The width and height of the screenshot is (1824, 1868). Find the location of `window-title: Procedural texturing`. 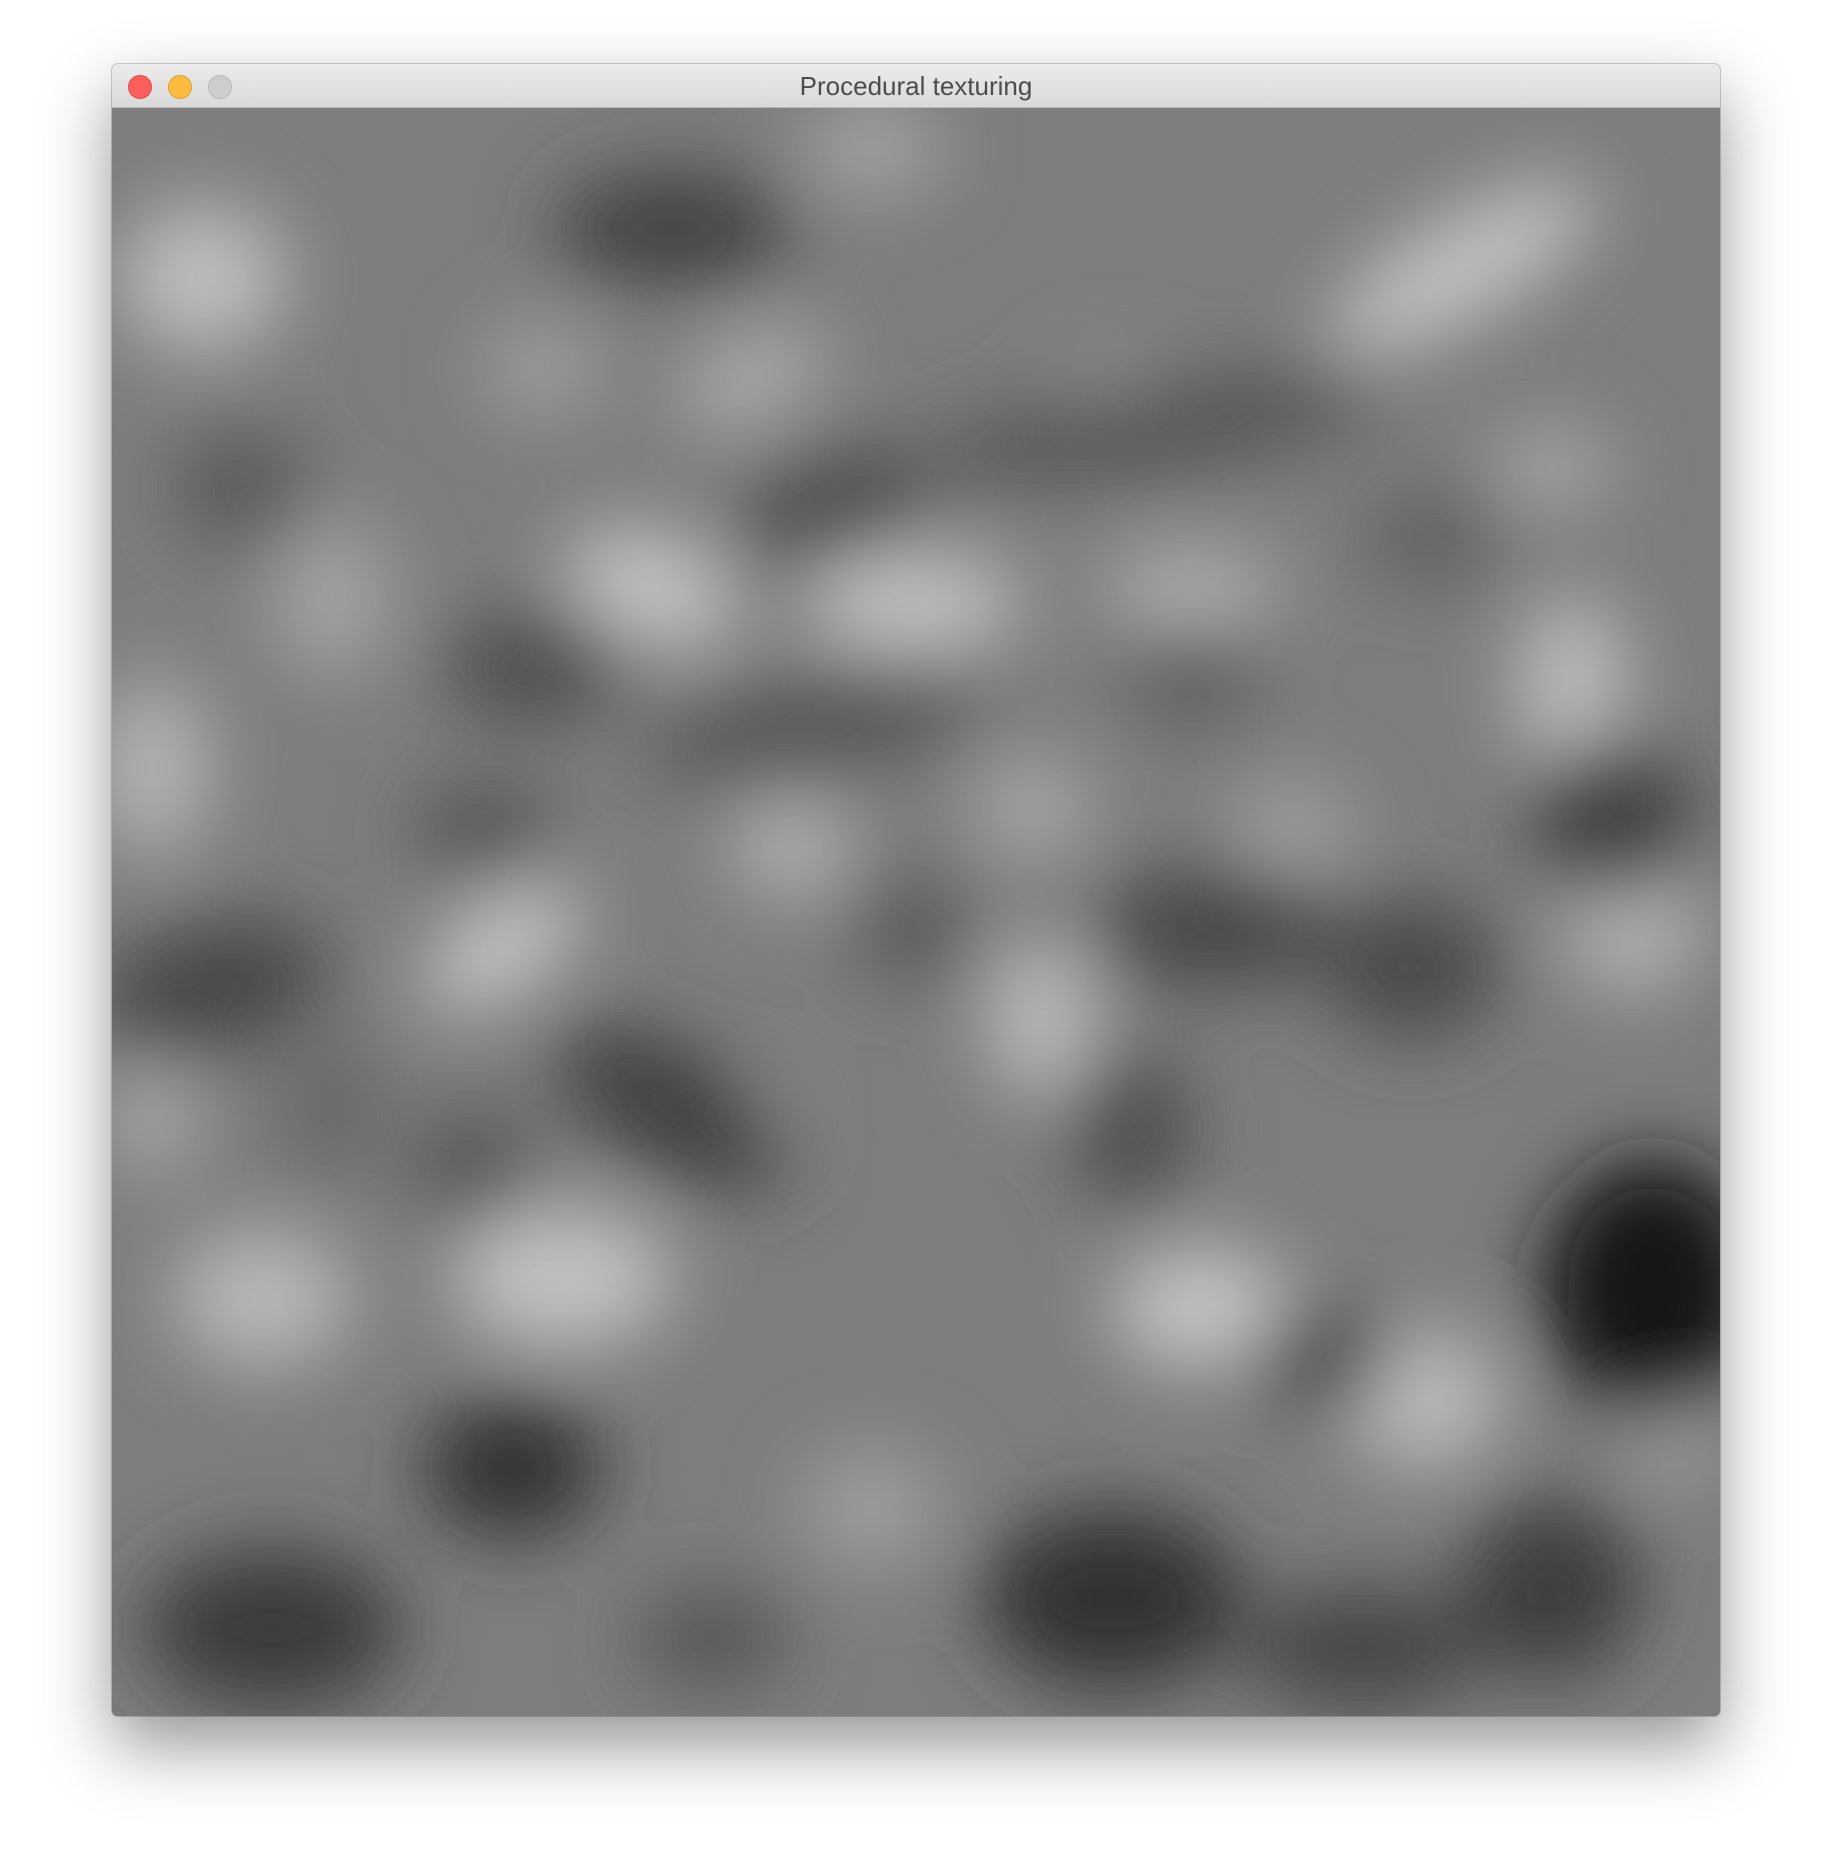

window-title: Procedural texturing is located at coordinates (916, 86).